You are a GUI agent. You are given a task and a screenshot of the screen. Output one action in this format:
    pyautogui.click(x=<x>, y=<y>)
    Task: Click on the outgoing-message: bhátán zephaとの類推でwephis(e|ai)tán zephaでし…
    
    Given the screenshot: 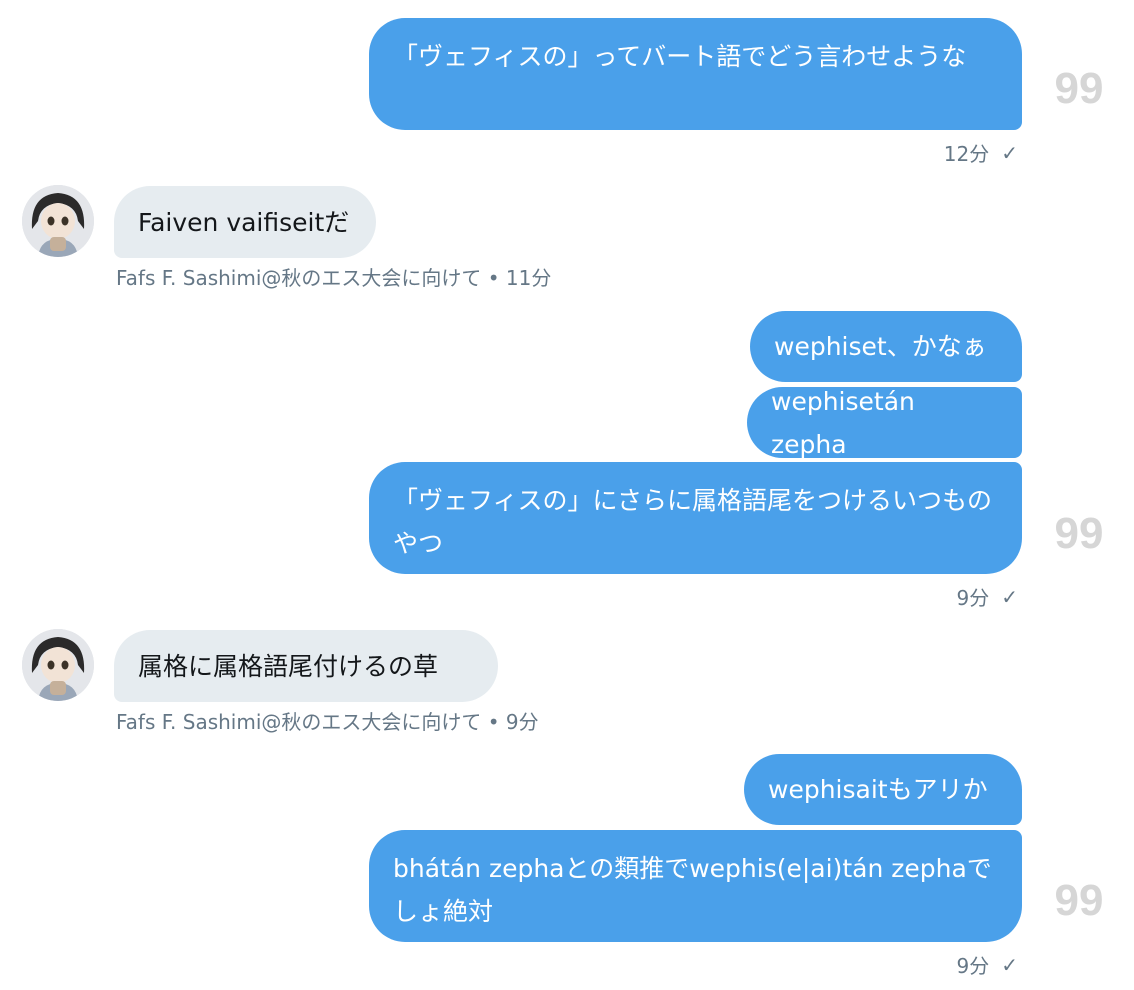 What is the action you would take?
    pyautogui.click(x=695, y=886)
    